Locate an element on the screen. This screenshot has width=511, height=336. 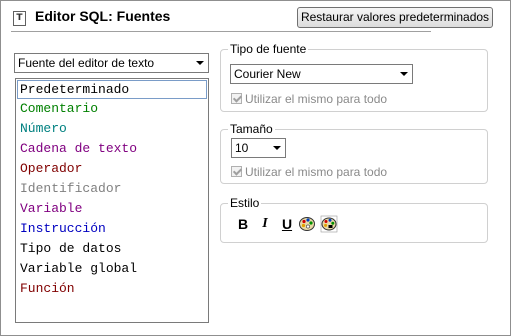
font-type-label: Tipo de fuente is located at coordinates (268, 49).